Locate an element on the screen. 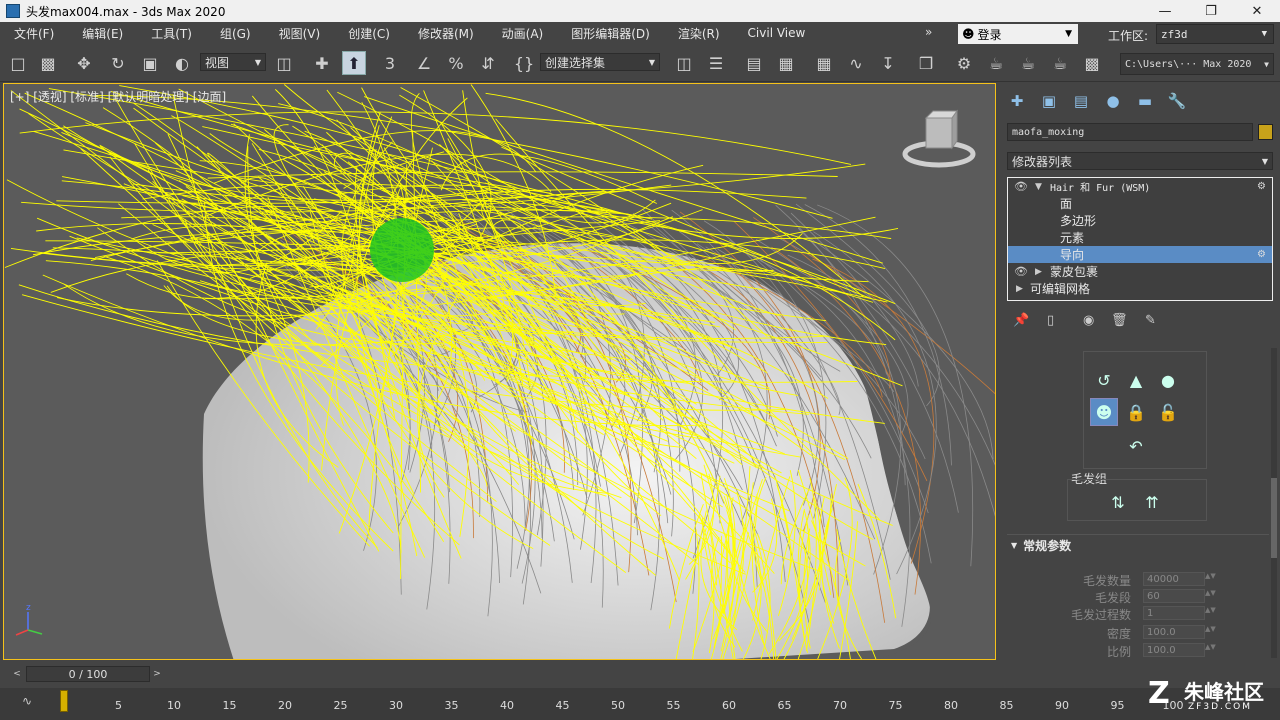  align-icon: ☰ is located at coordinates (716, 63).